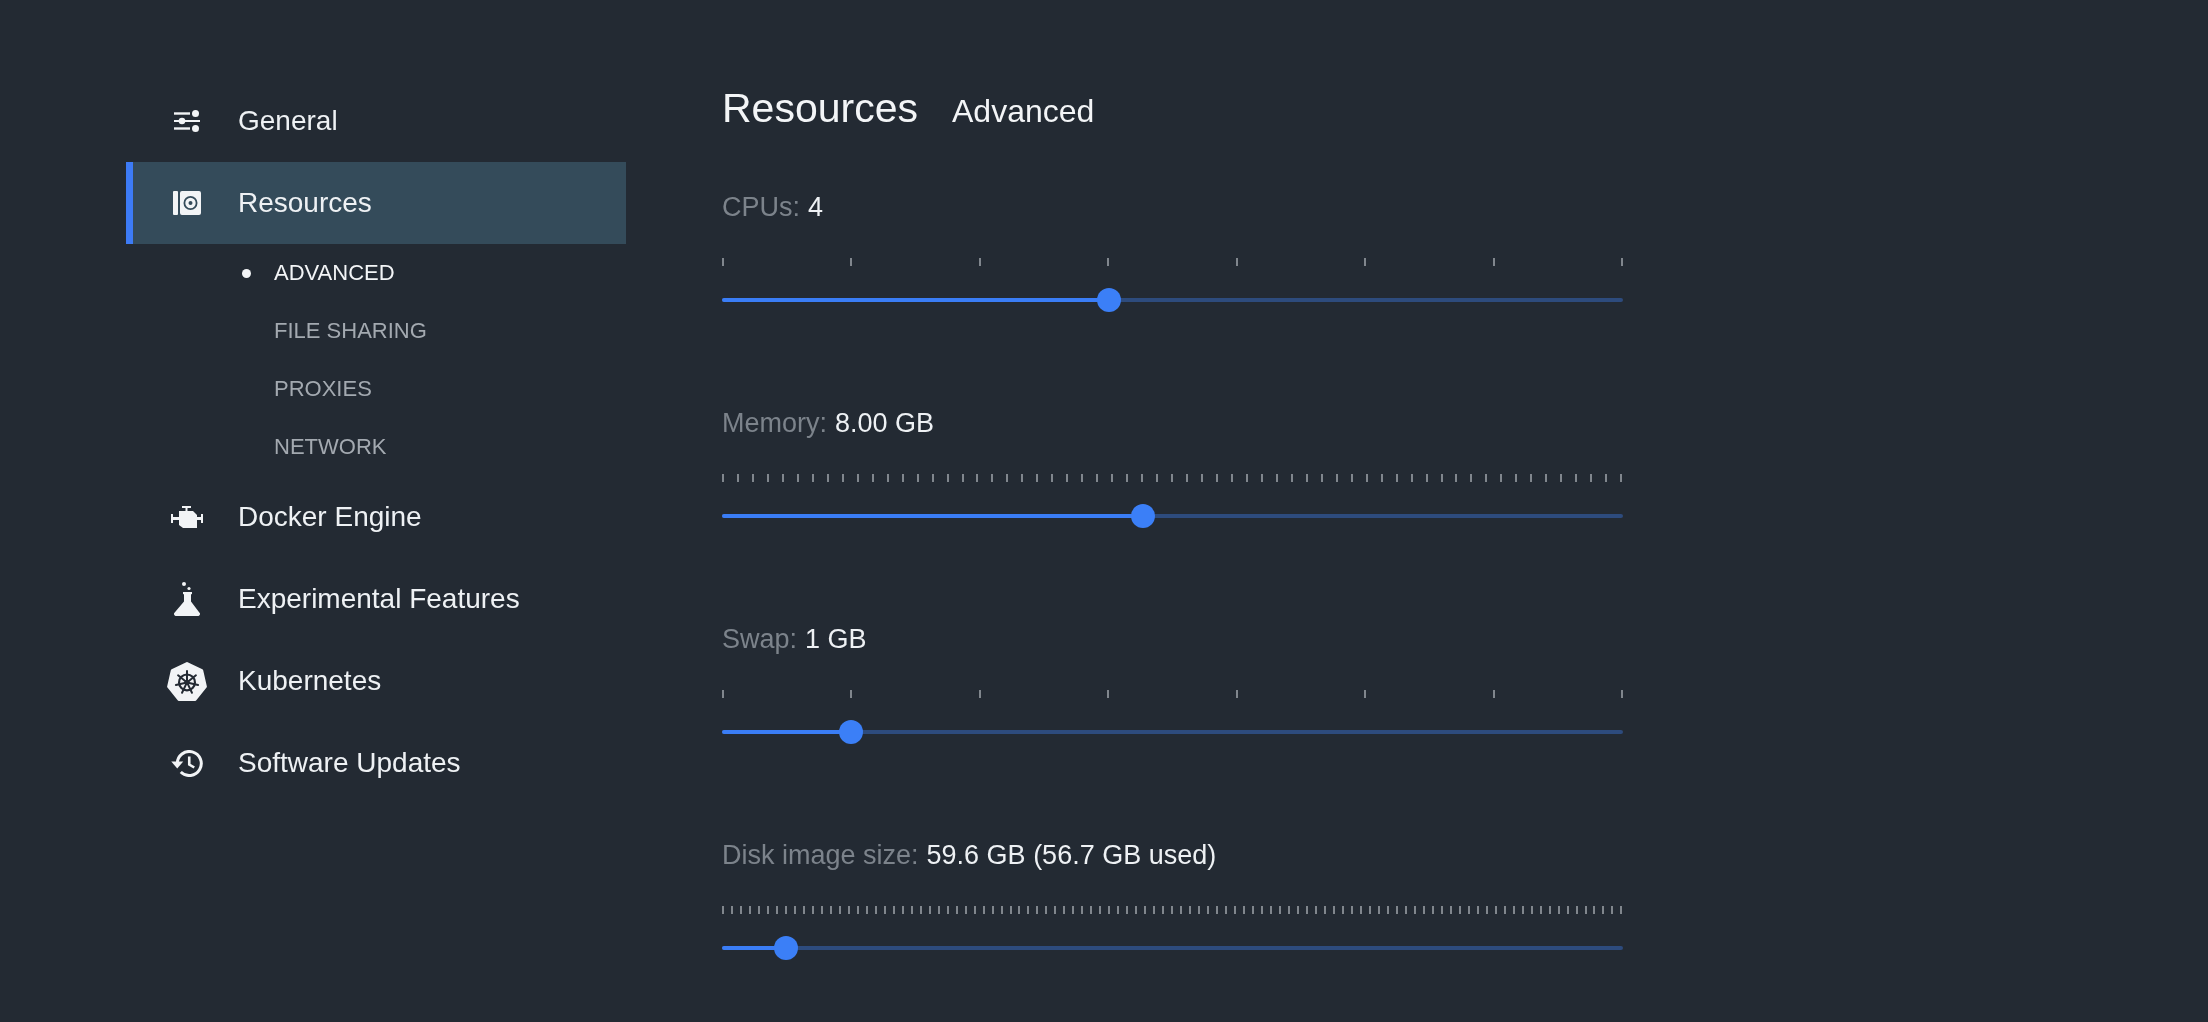  Describe the element at coordinates (376, 203) in the screenshot. I see `sidebar-item: Resources` at that location.